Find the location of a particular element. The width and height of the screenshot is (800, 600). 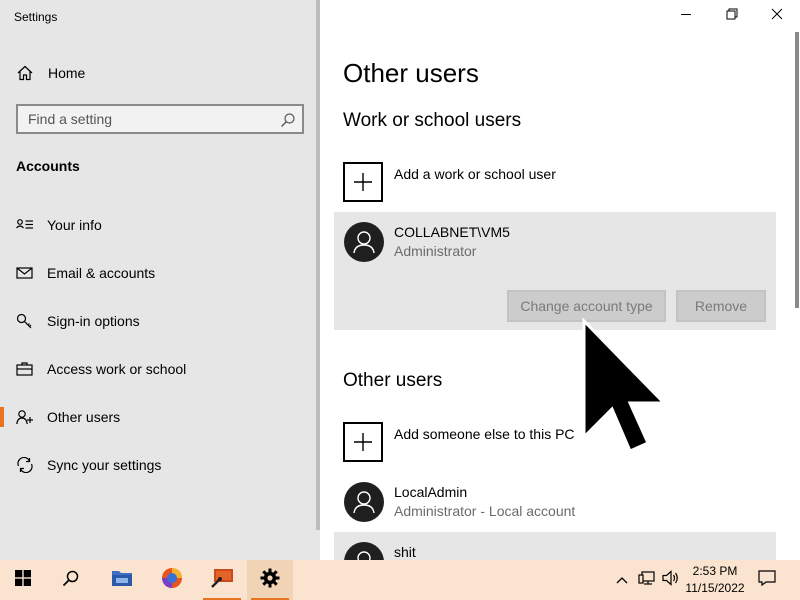

taskbar: 2:53 PM 11/15/2022 is located at coordinates (400, 580).